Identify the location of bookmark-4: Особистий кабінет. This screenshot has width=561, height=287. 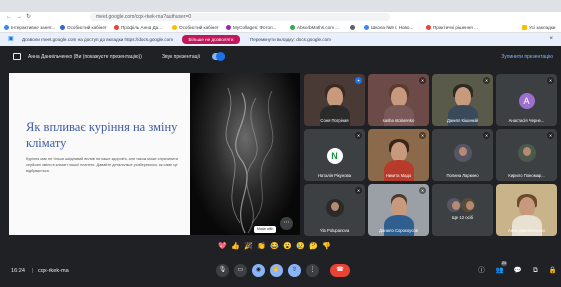
(195, 27).